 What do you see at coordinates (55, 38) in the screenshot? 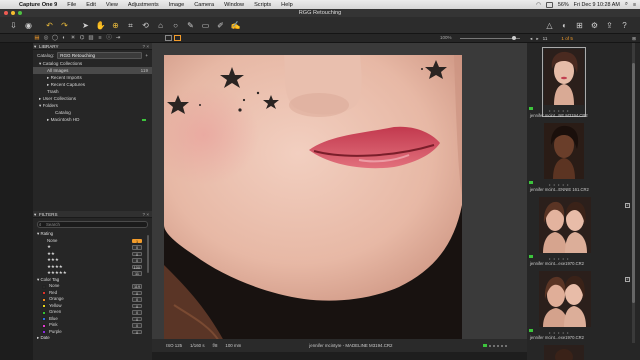
I see `tab-lens-icon: ◯` at bounding box center [55, 38].